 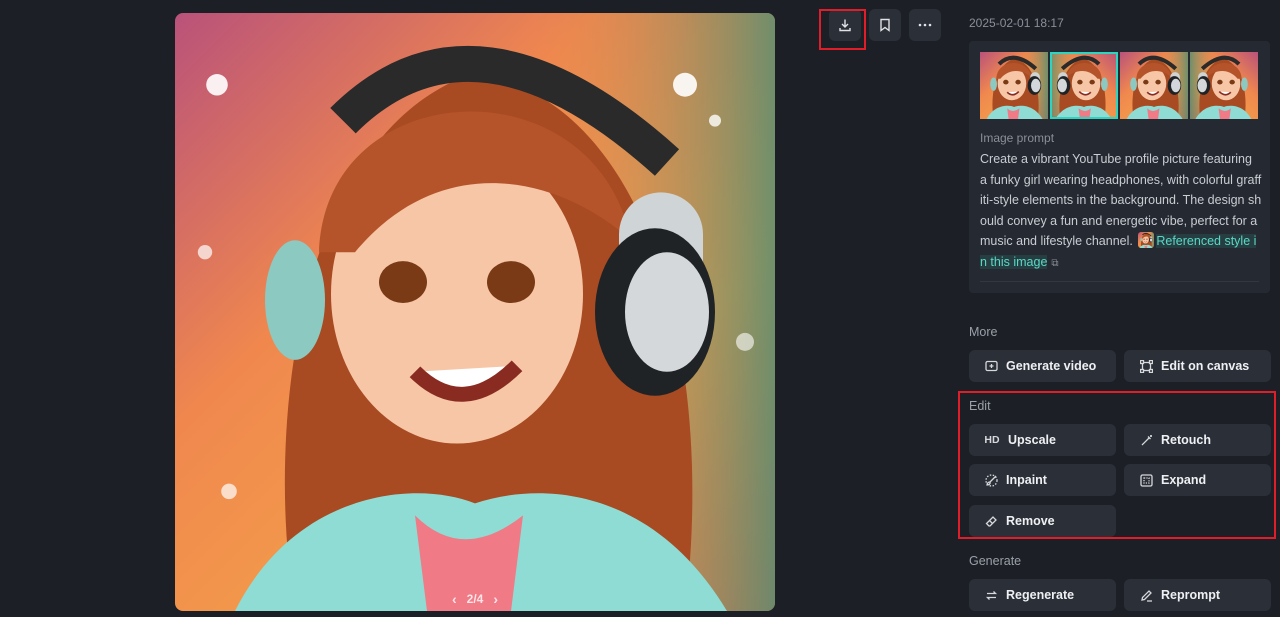 What do you see at coordinates (1191, 595) in the screenshot?
I see `reprompt-label: Reprompt` at bounding box center [1191, 595].